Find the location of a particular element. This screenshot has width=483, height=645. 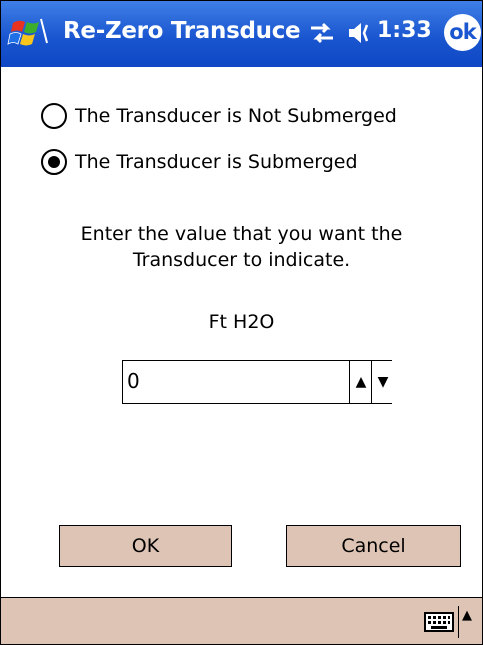

radio-selected-dot is located at coordinates (54, 162).